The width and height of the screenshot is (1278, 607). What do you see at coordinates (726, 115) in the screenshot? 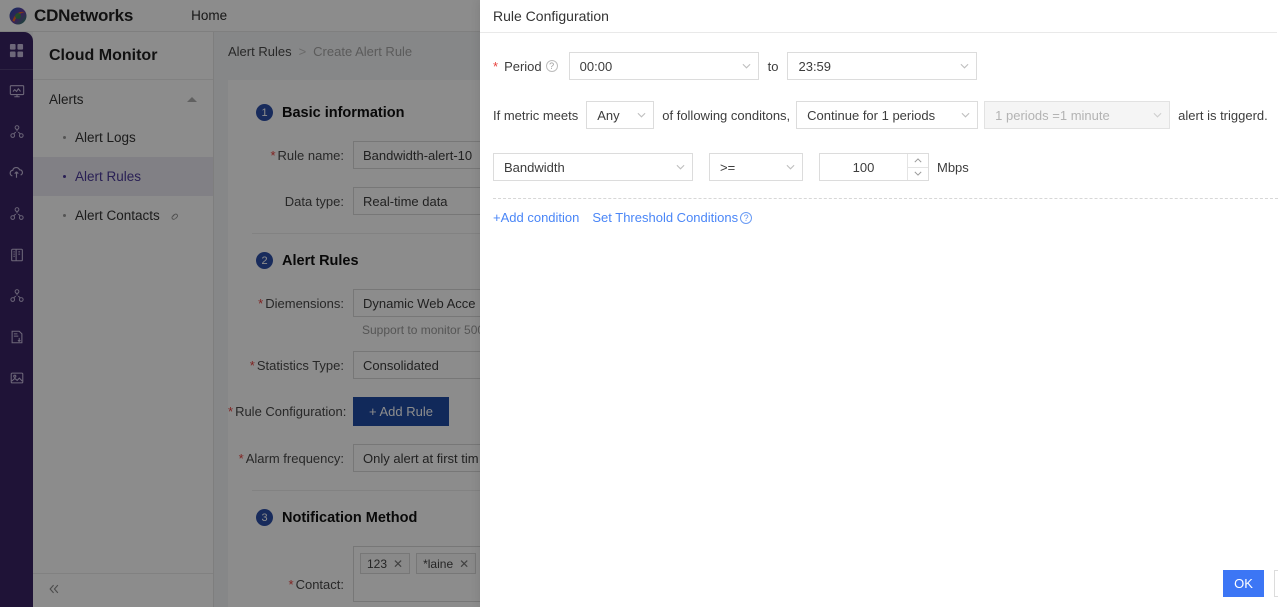
I see `sentence-middle: of following conditons,` at bounding box center [726, 115].